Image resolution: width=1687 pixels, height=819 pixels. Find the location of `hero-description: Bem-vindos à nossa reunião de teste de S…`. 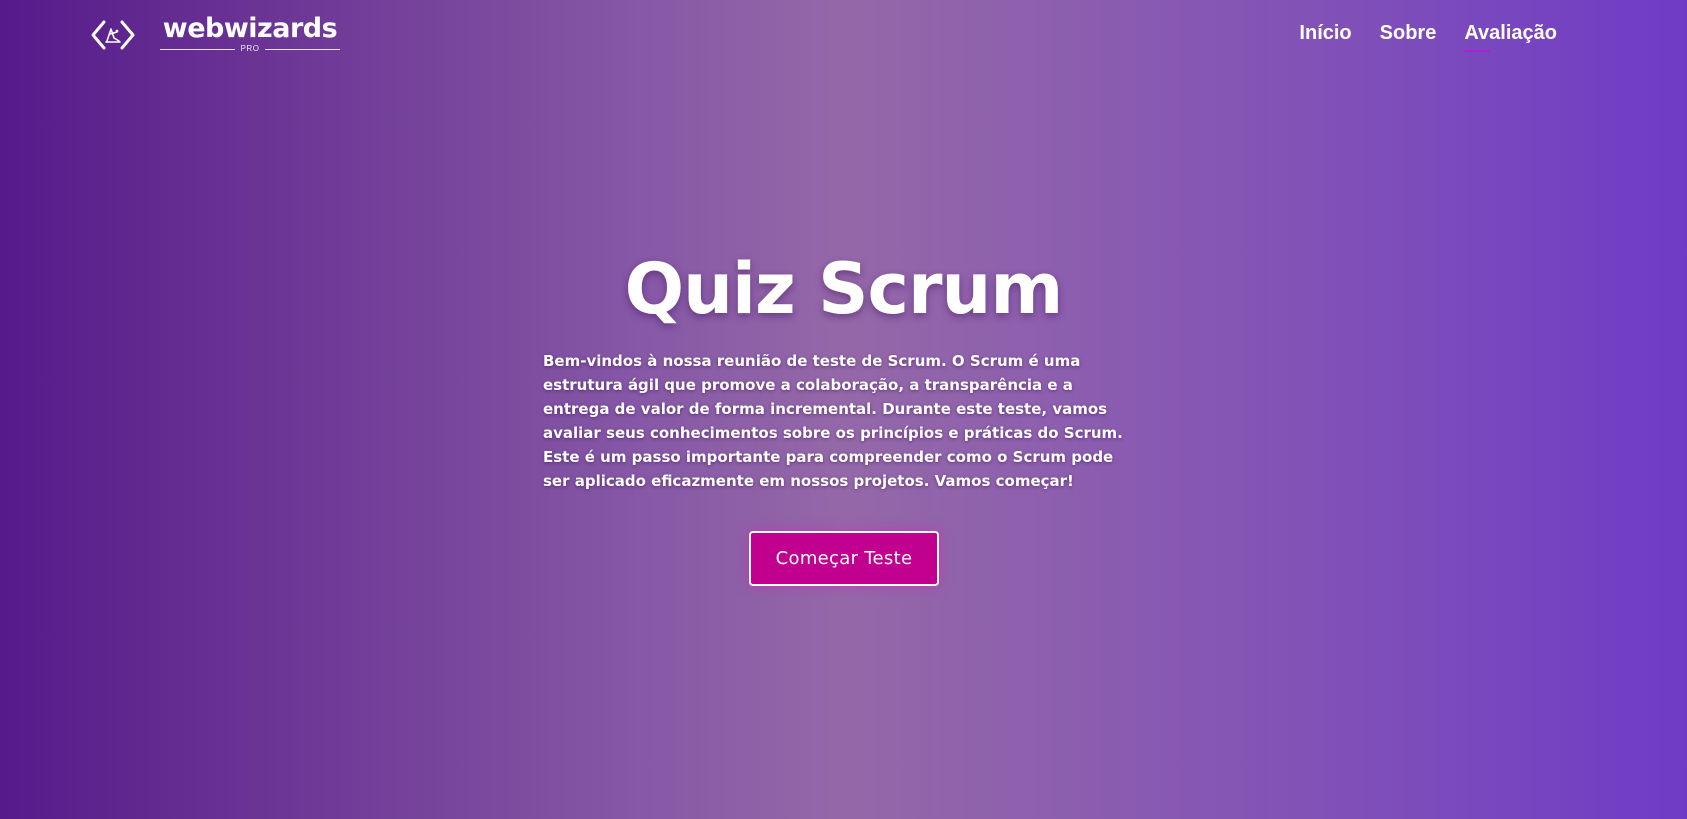

hero-description: Bem-vindos à nossa reunião de teste de S… is located at coordinates (833, 421).